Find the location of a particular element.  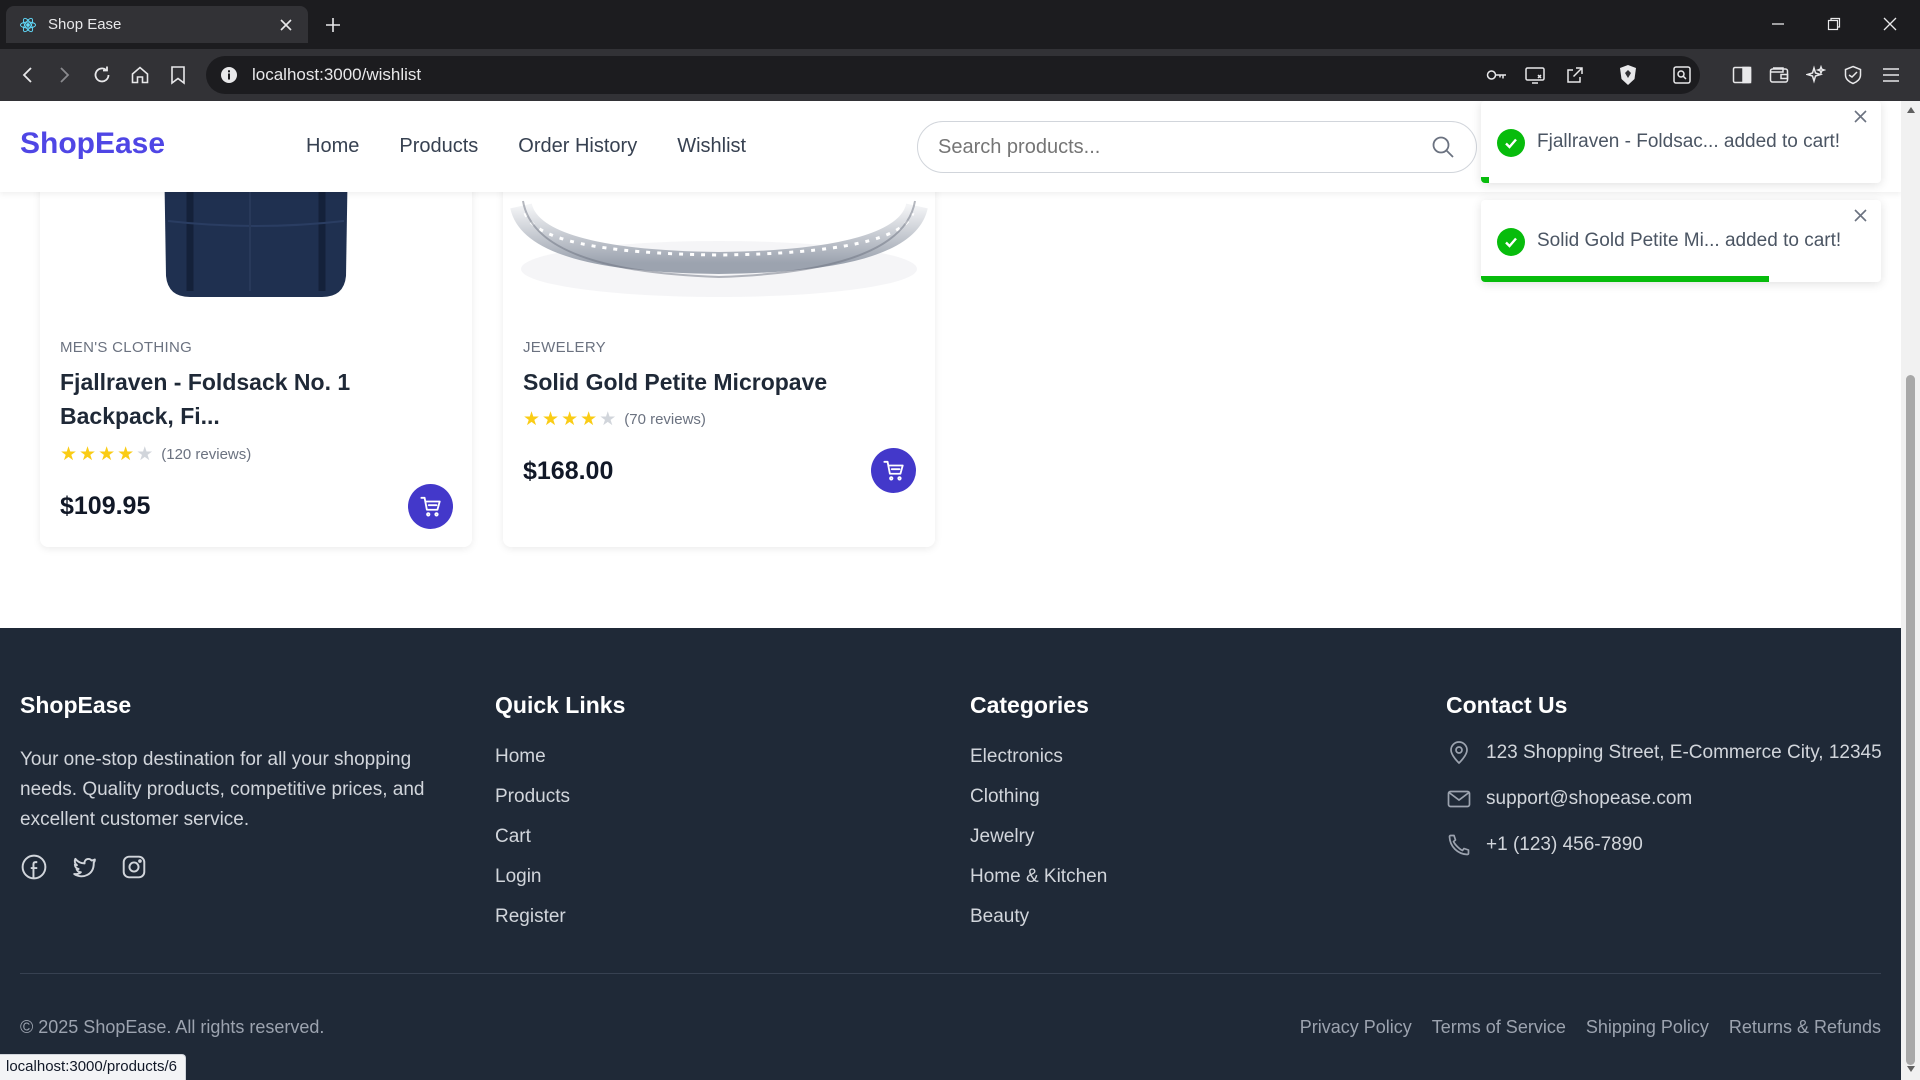

privacy-policy-link: Privacy Policy is located at coordinates (1356, 1027).